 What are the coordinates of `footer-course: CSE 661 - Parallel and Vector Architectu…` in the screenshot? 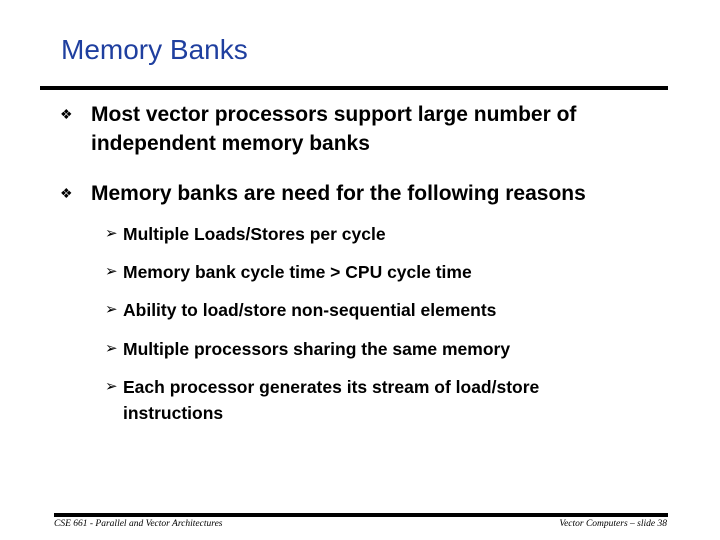 It's located at (138, 524).